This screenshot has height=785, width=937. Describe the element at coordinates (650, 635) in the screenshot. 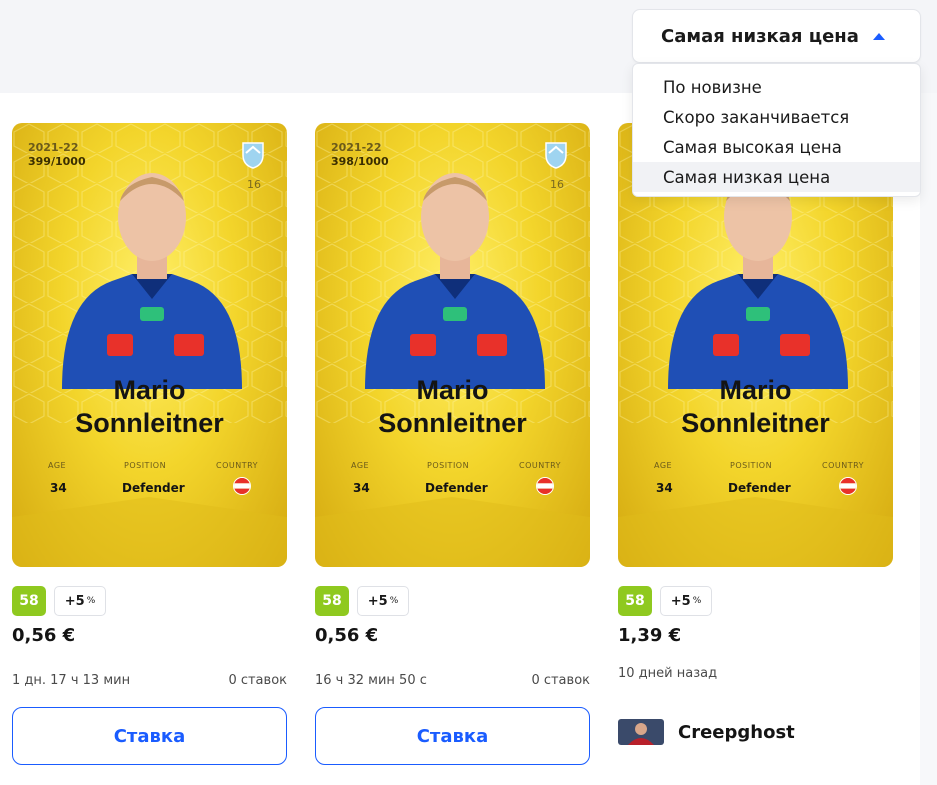

I see `price: 1,39 €` at that location.